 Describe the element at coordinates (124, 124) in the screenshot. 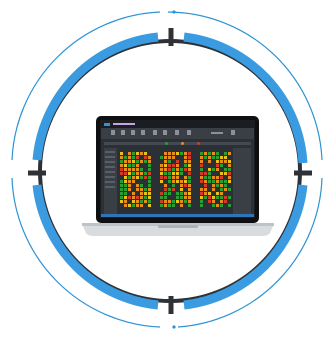

I see `title-accent` at that location.